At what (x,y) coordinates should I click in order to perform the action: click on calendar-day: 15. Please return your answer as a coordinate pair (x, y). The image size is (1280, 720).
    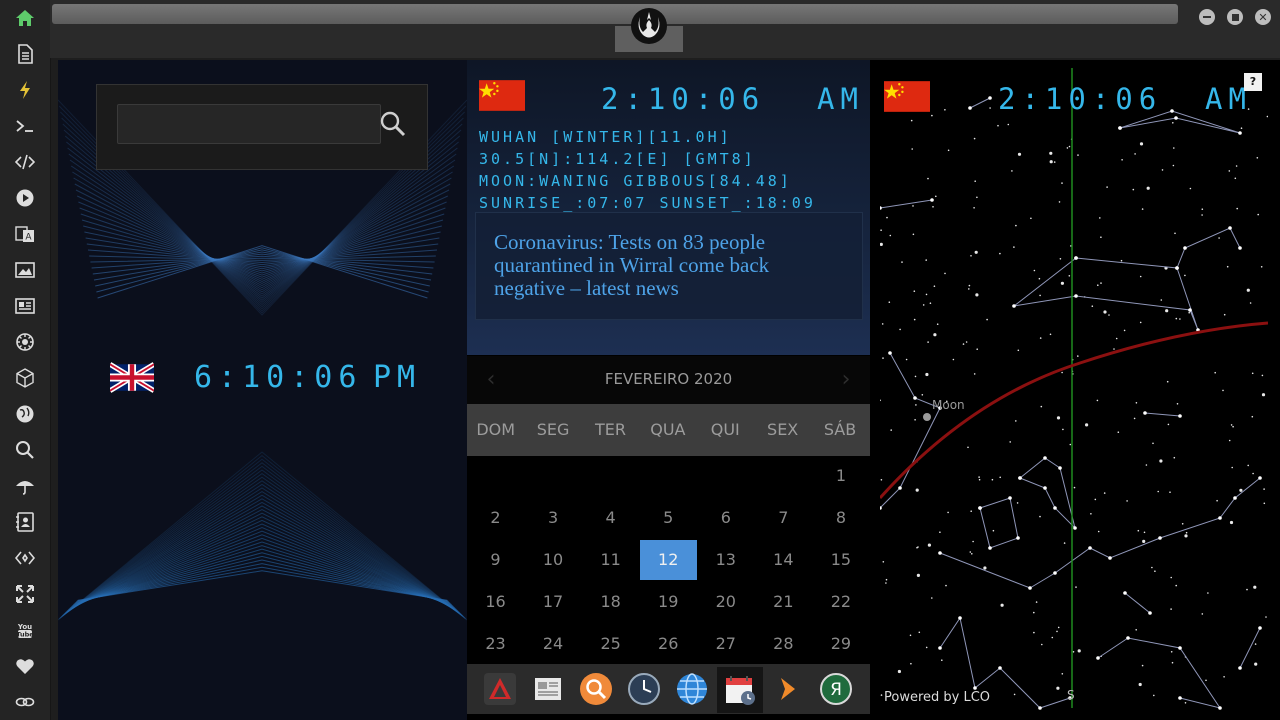
    Looking at the image, I should click on (840, 560).